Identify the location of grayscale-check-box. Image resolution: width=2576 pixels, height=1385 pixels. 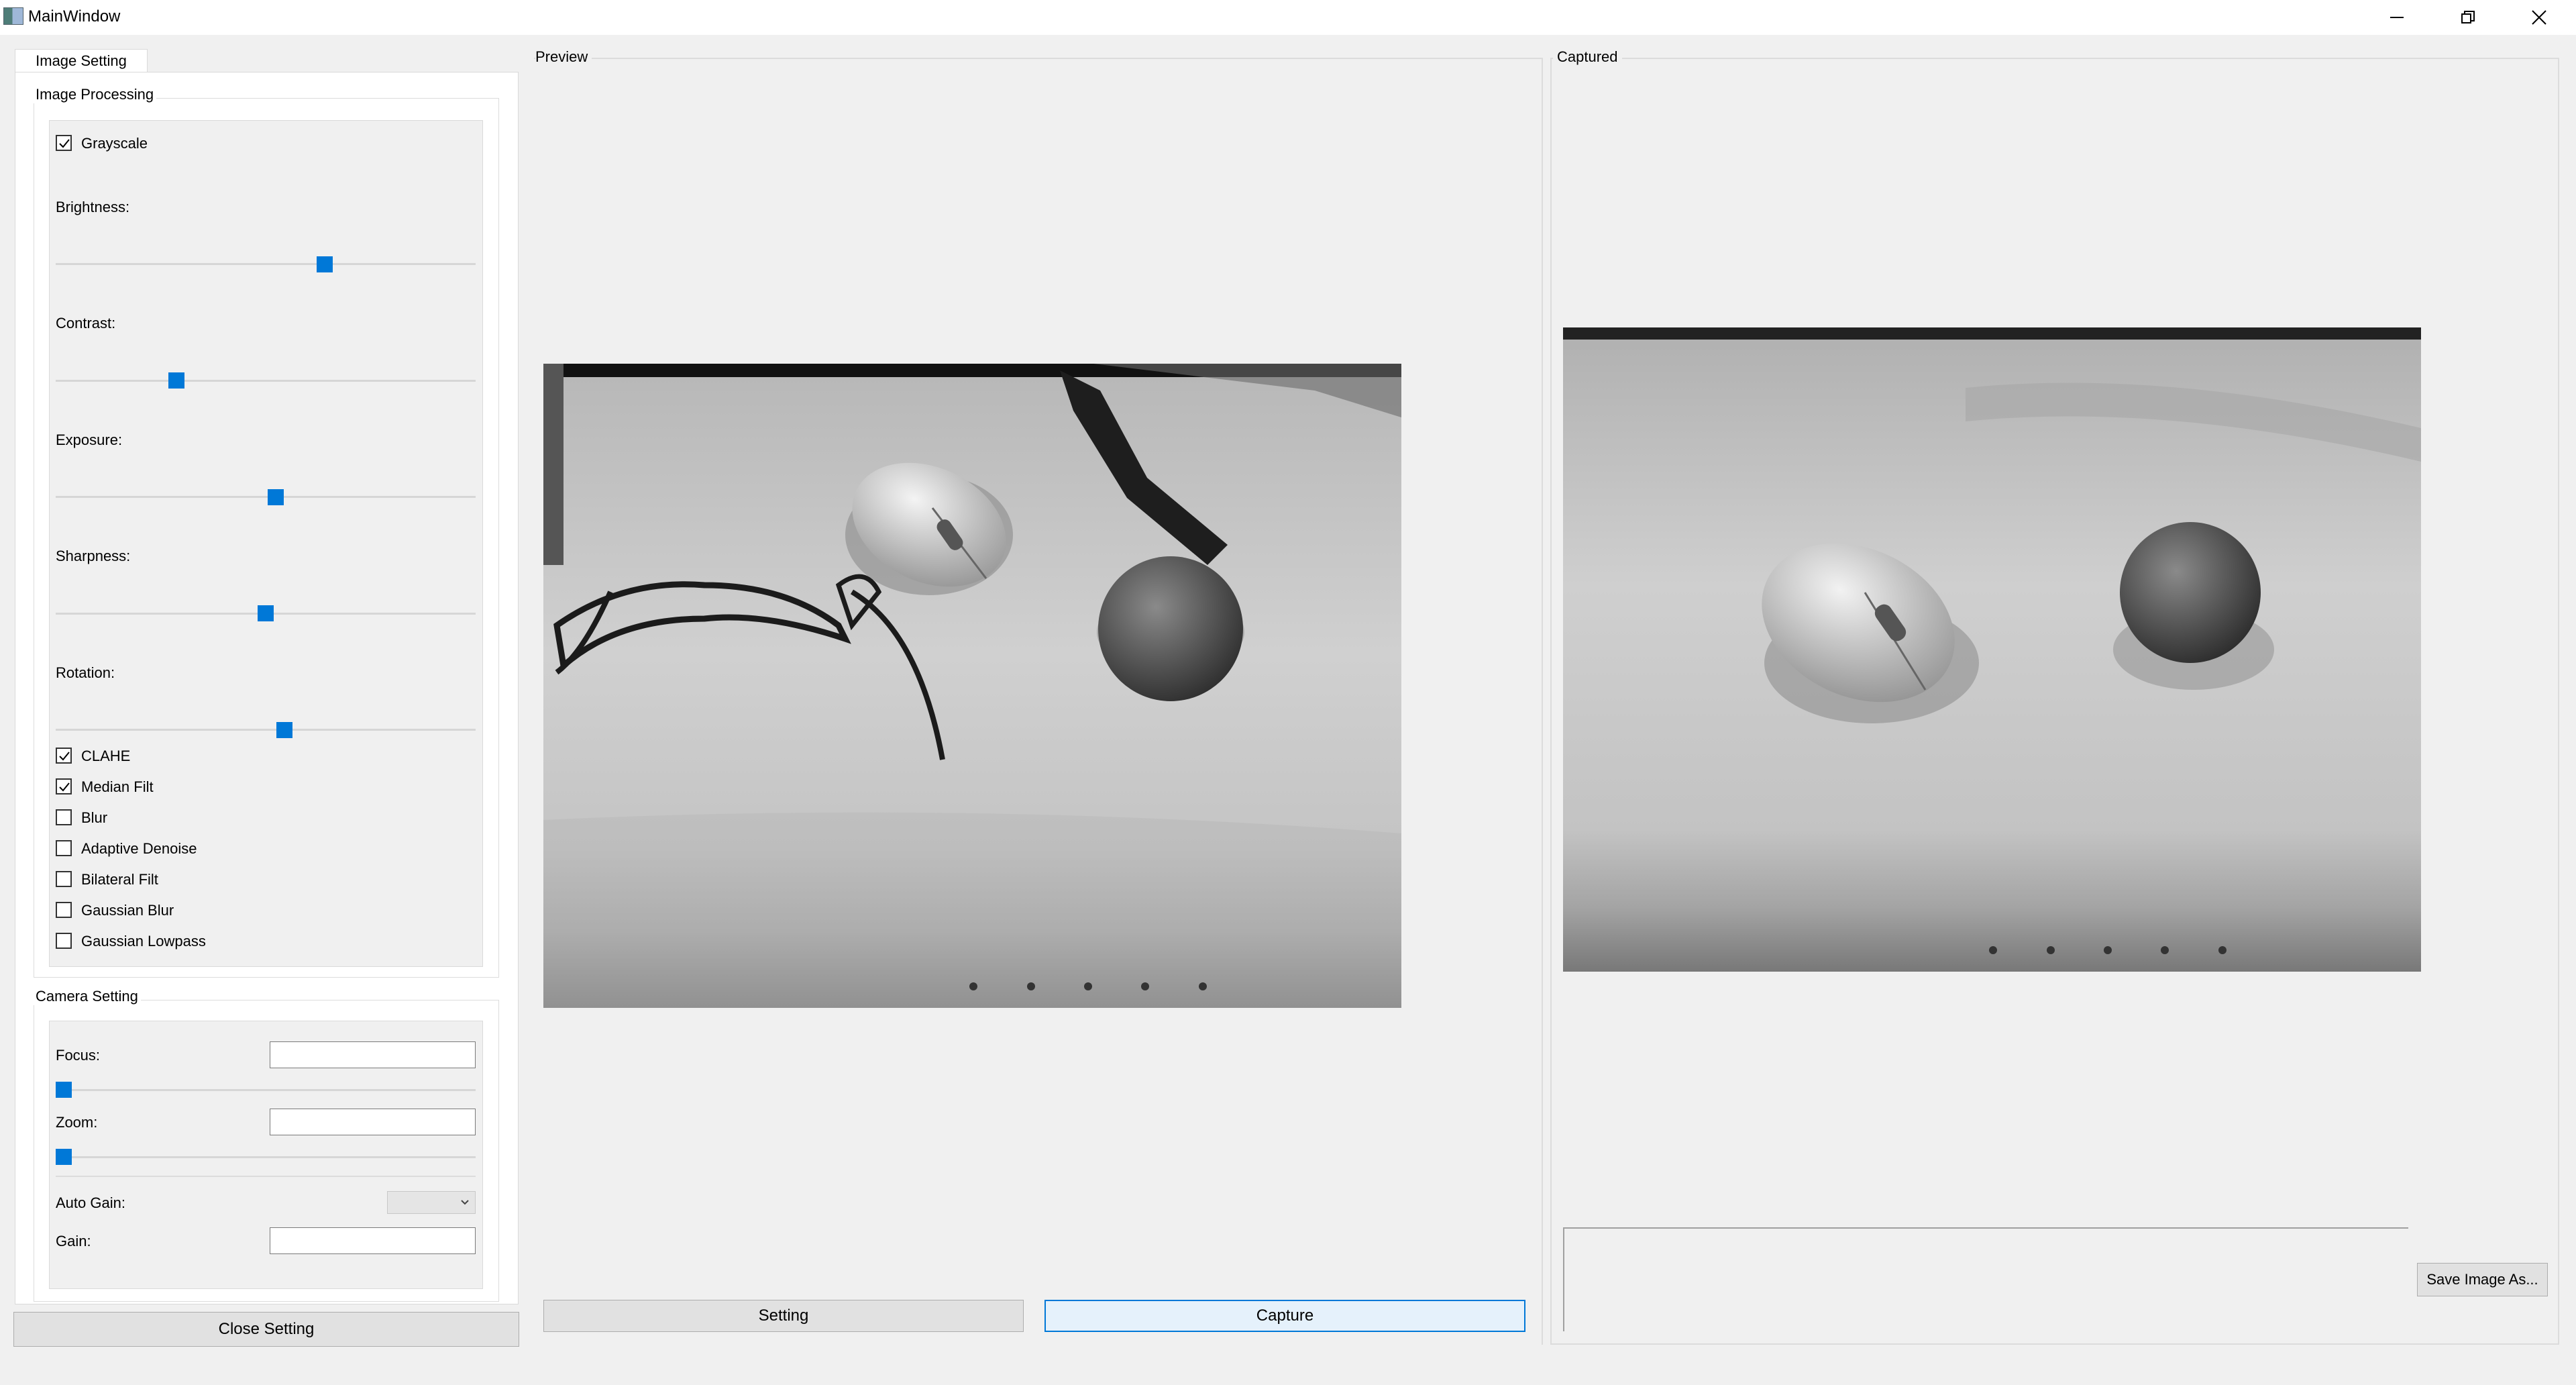
(64, 143).